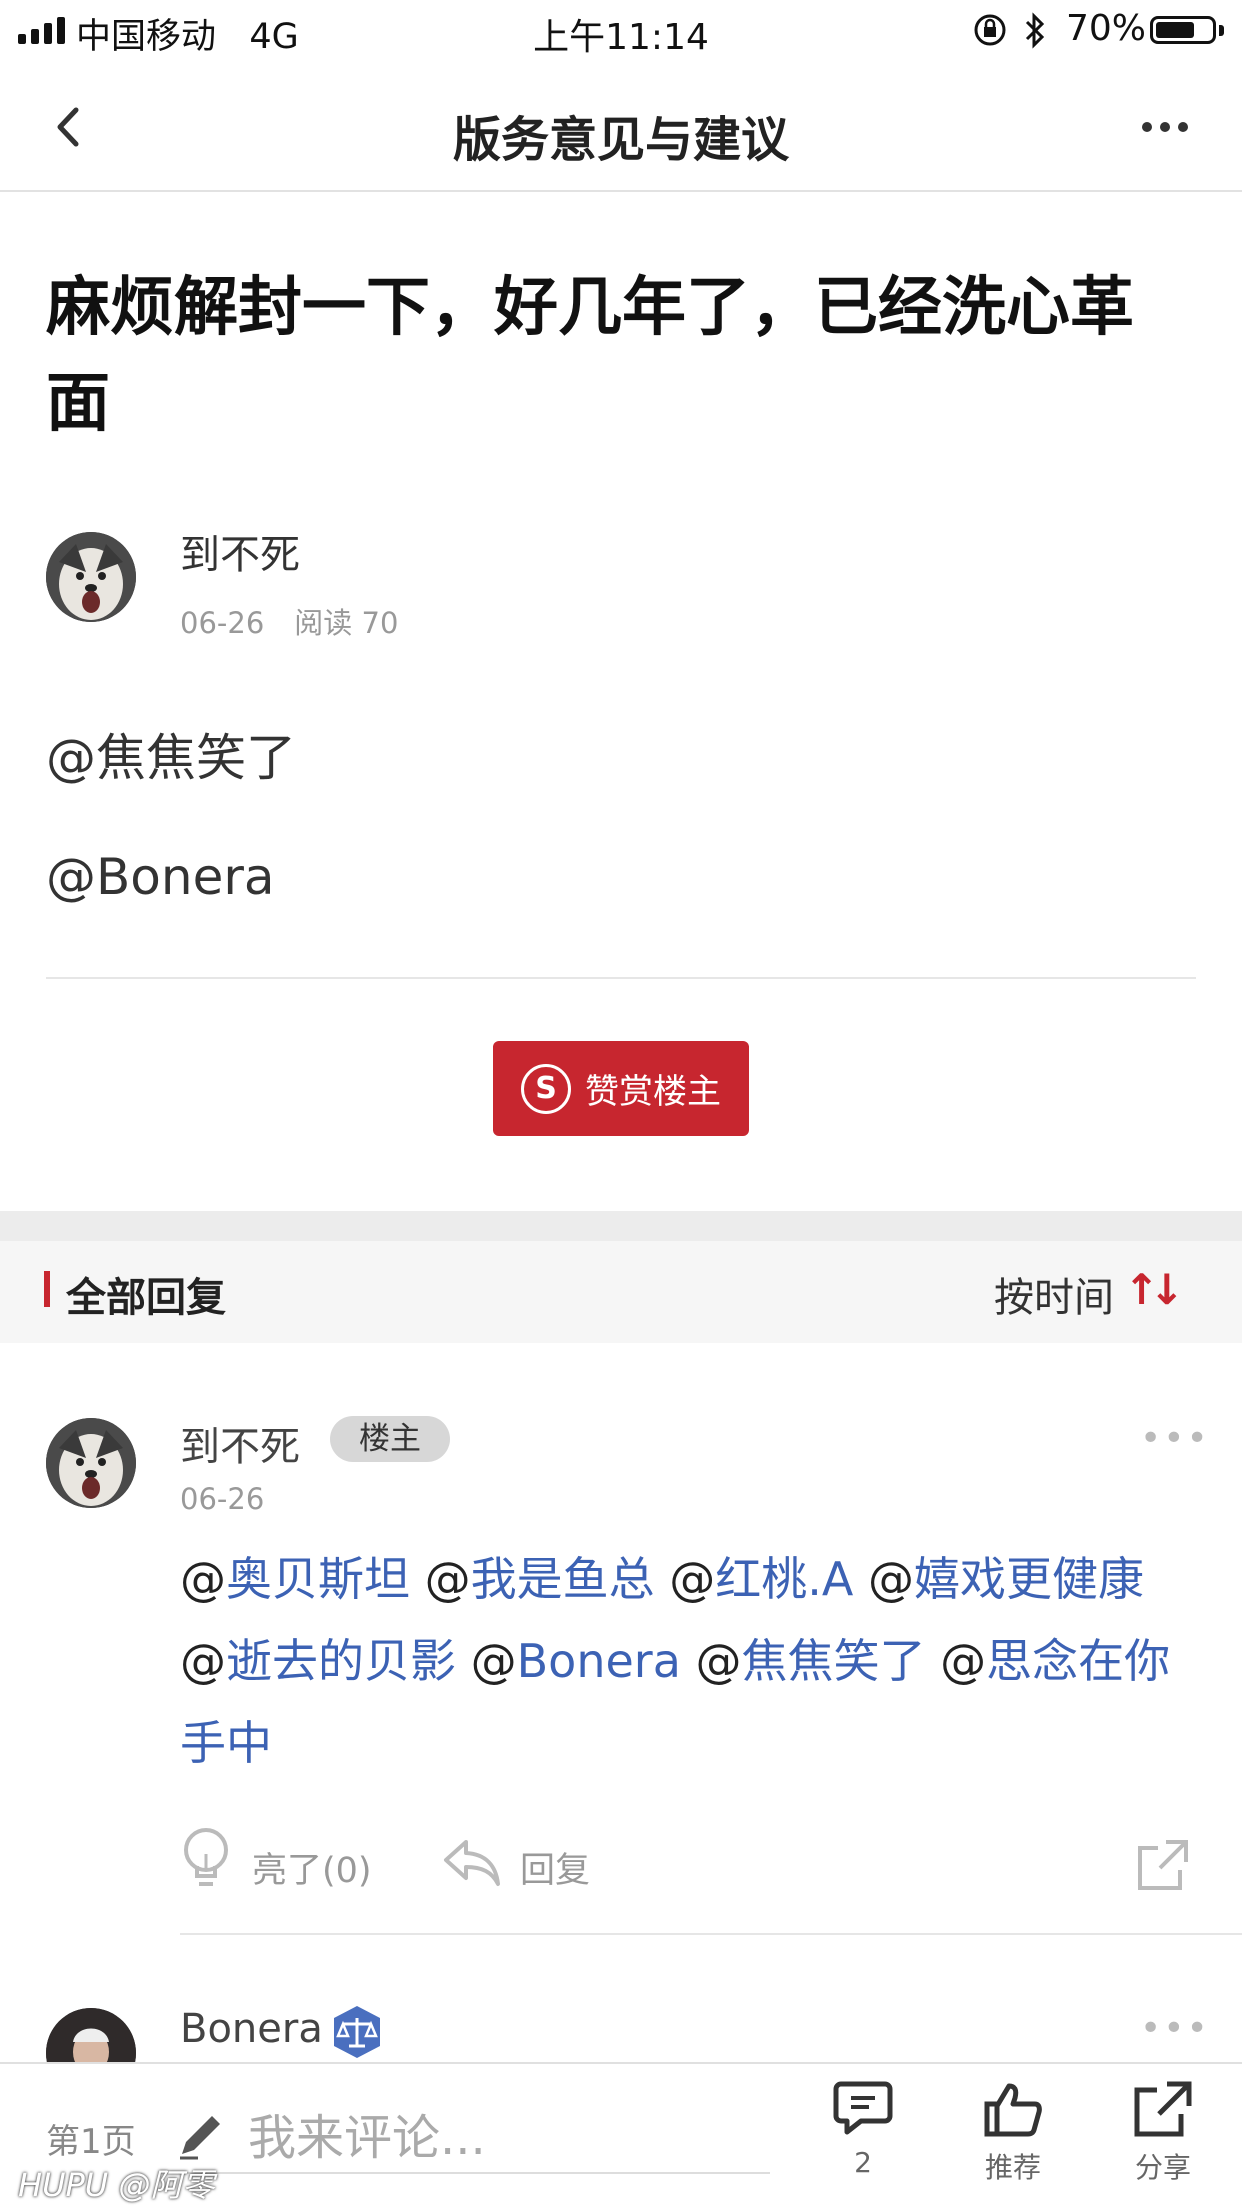 The width and height of the screenshot is (1242, 2210). I want to click on section-accent-bar, so click(47, 1289).